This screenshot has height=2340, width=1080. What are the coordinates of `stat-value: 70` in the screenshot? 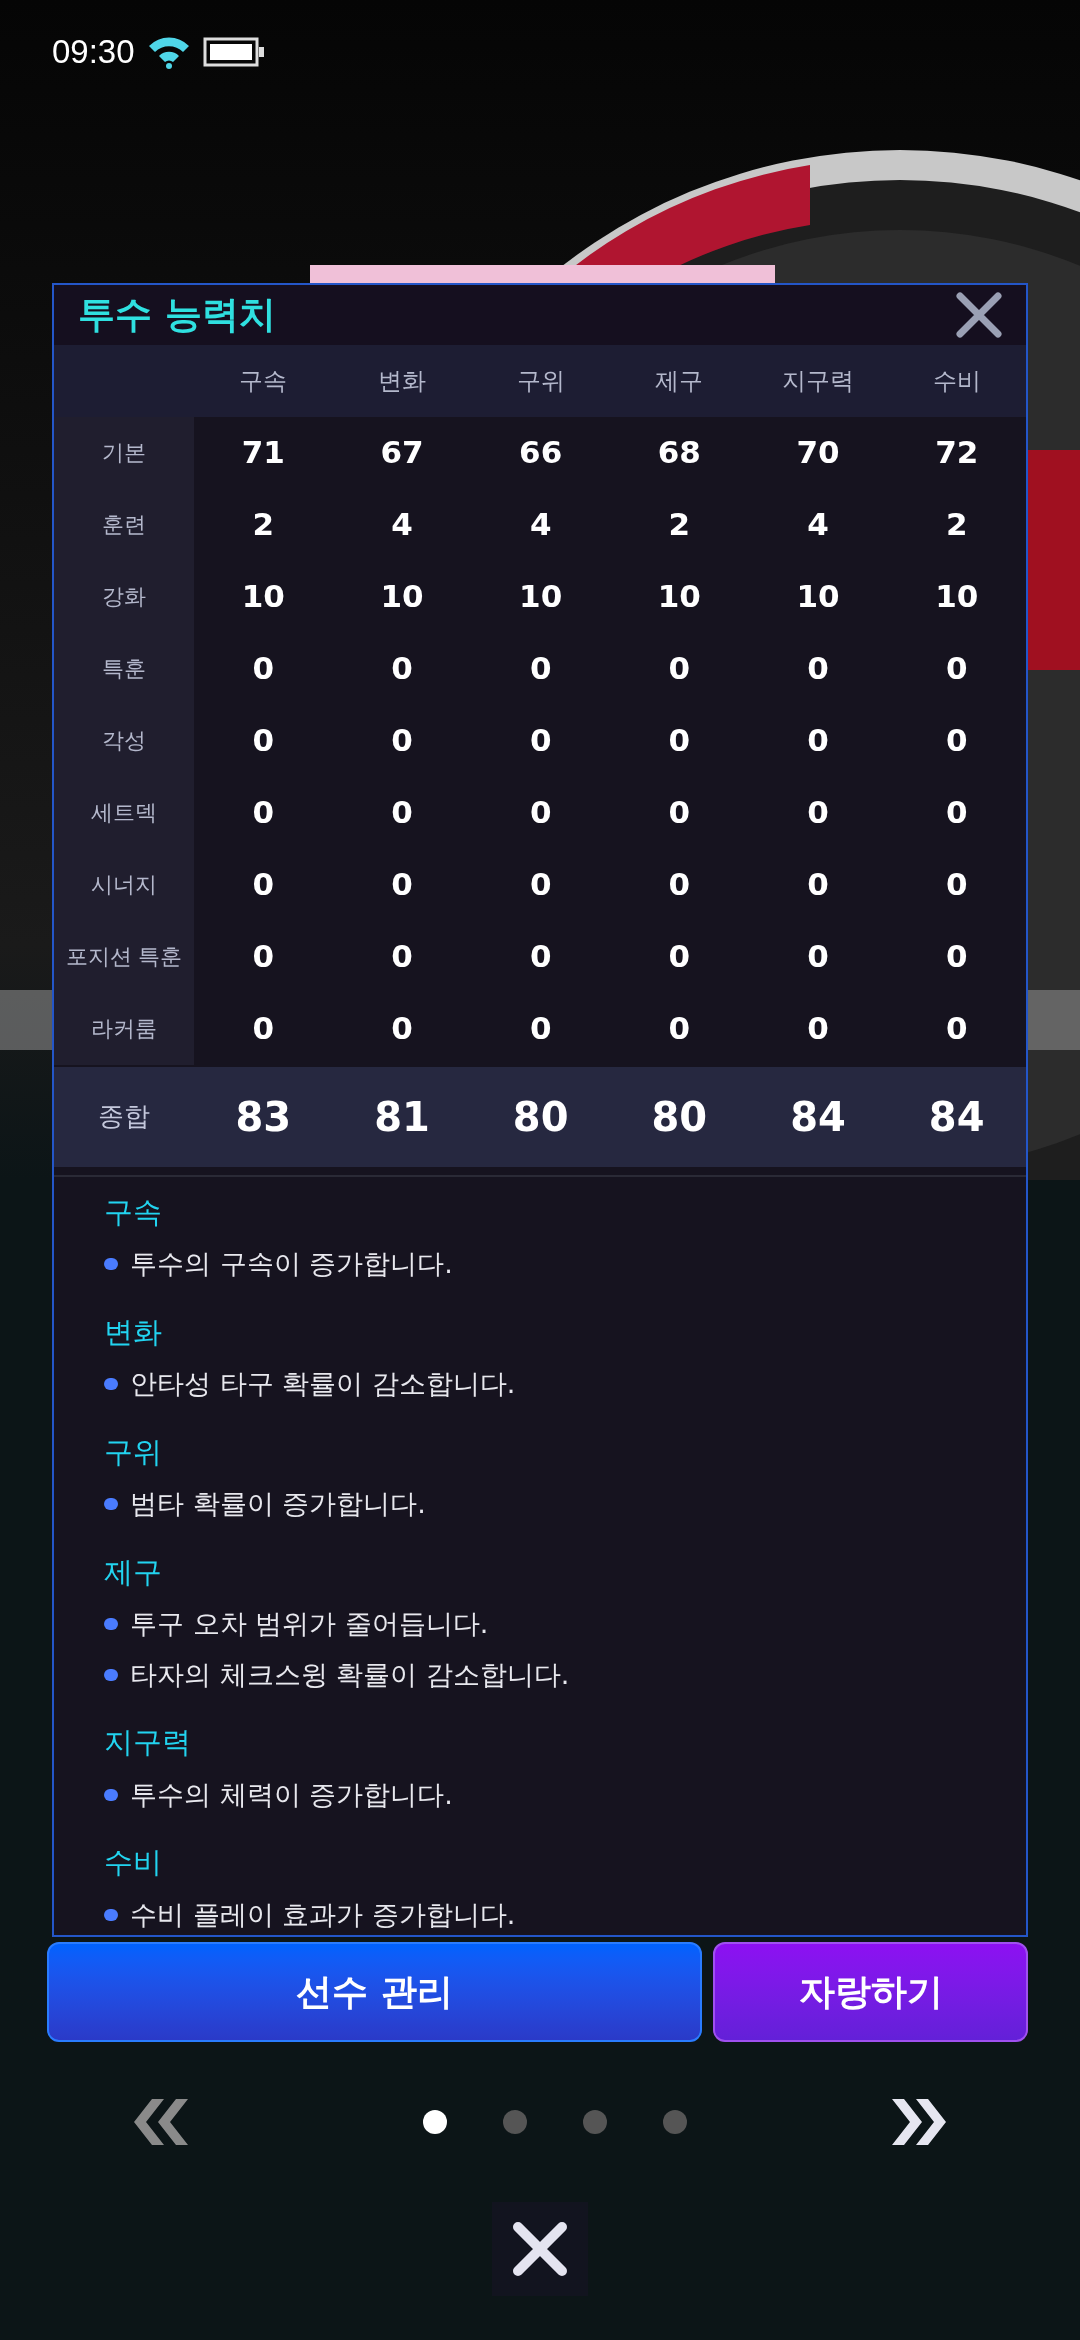 It's located at (818, 453).